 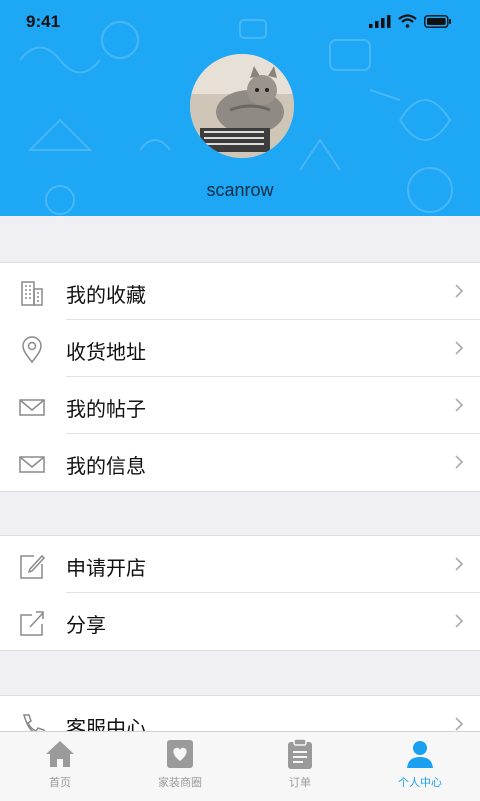 What do you see at coordinates (106, 568) in the screenshot?
I see `menu-item-label: 申请开店` at bounding box center [106, 568].